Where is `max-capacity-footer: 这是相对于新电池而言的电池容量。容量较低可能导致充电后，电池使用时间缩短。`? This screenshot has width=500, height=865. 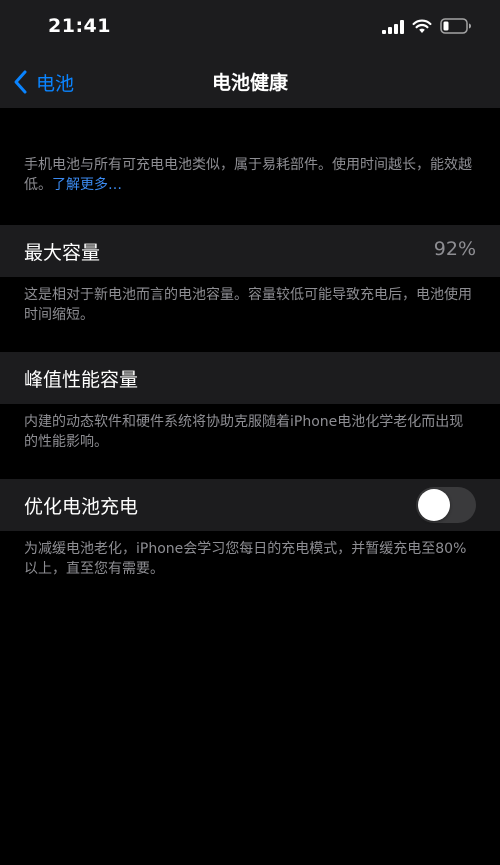 max-capacity-footer: 这是相对于新电池而言的电池容量。容量较低可能导致充电后，电池使用时间缩短。 is located at coordinates (248, 305).